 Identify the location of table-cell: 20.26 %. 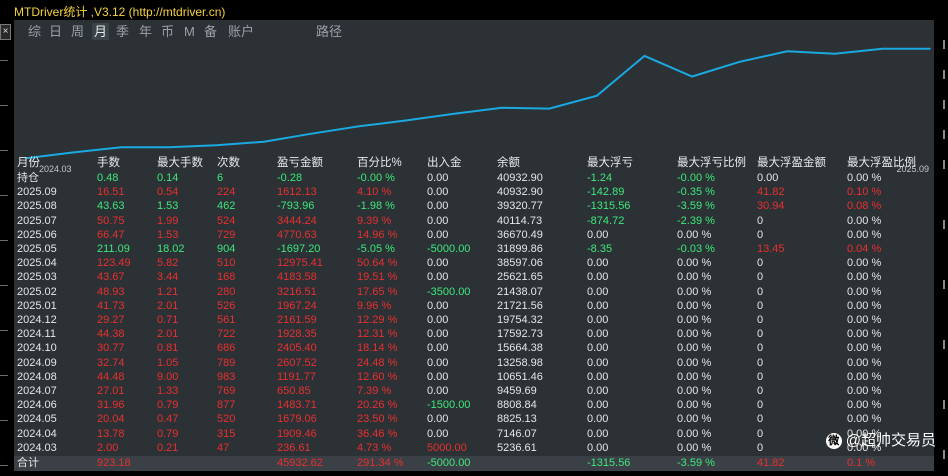
(377, 405).